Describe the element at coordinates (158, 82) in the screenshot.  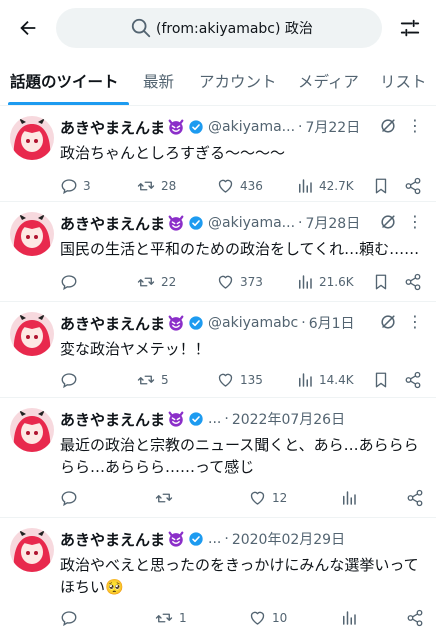
I see `tab-latest: 最新` at that location.